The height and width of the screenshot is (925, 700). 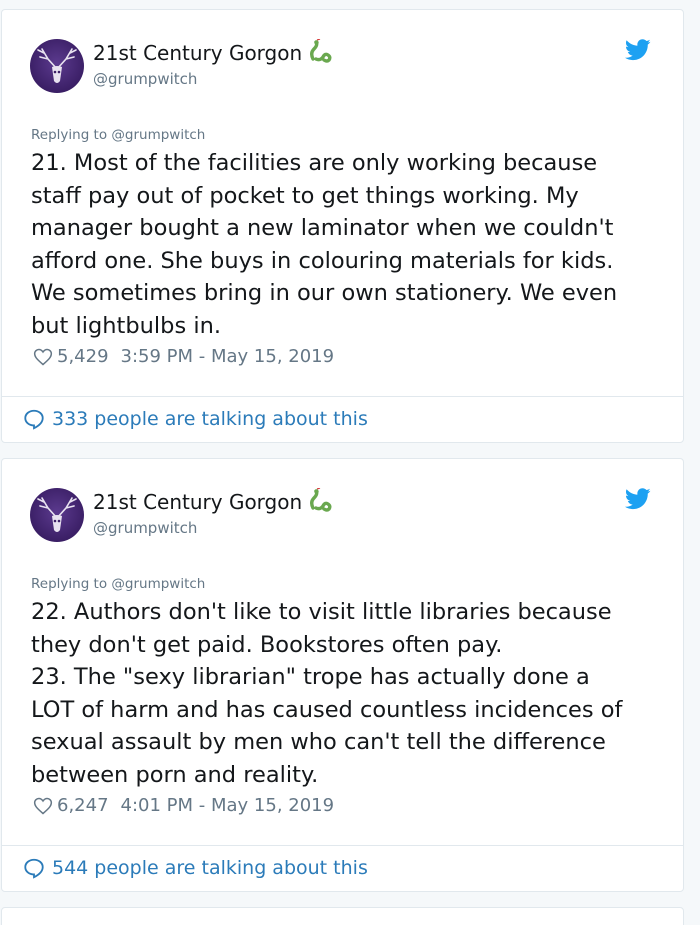 I want to click on talking-link: 333 people are talking about this, so click(x=195, y=419).